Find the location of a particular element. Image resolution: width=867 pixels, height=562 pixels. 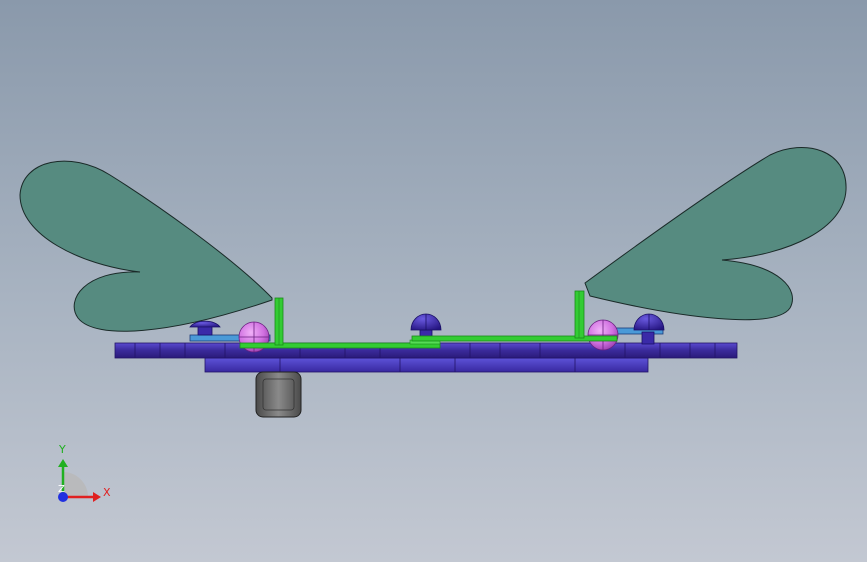

right-bolt is located at coordinates (649, 329).